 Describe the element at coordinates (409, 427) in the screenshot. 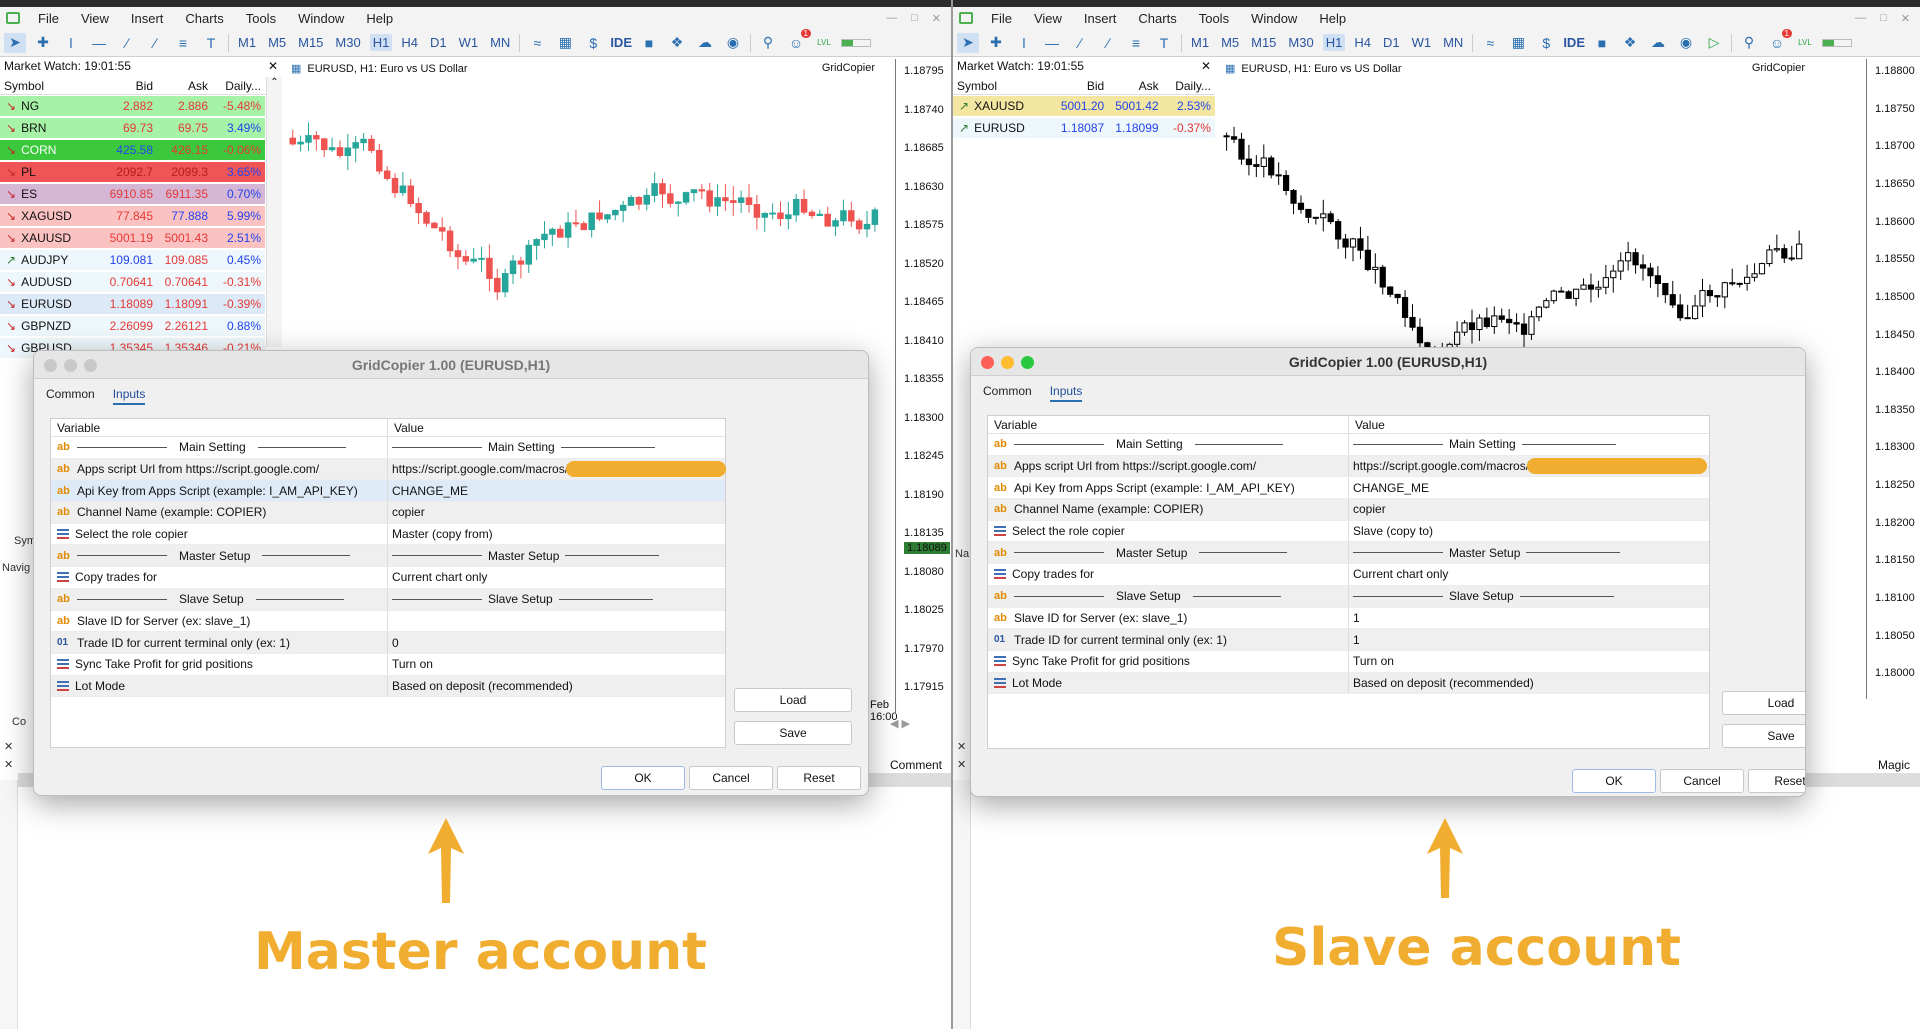

I see `col-value: Value` at that location.